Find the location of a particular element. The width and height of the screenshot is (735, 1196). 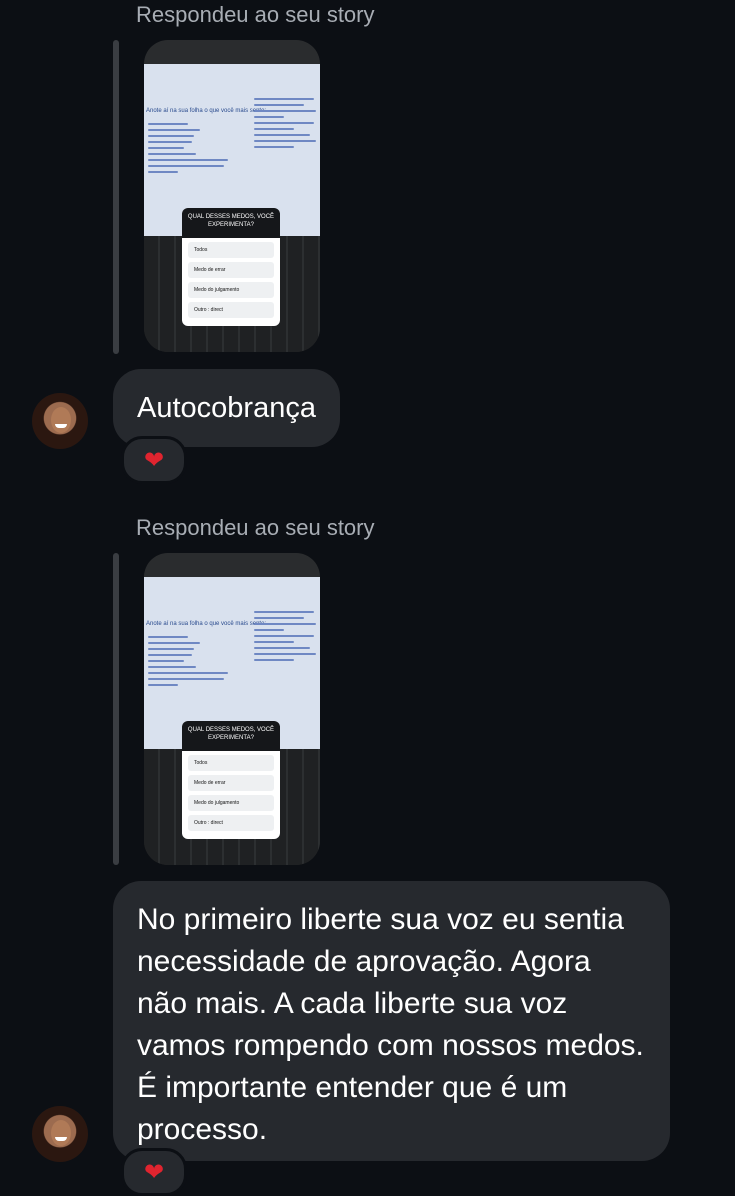

heart-icon: ❤ is located at coordinates (154, 460).